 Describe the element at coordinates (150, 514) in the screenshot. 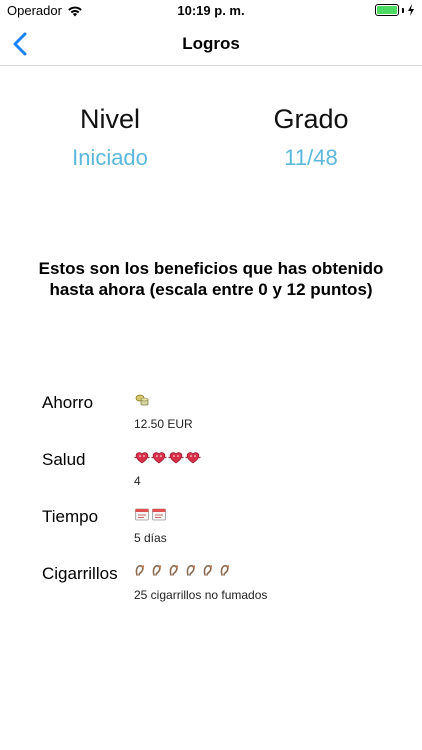

I see `time-icons` at that location.